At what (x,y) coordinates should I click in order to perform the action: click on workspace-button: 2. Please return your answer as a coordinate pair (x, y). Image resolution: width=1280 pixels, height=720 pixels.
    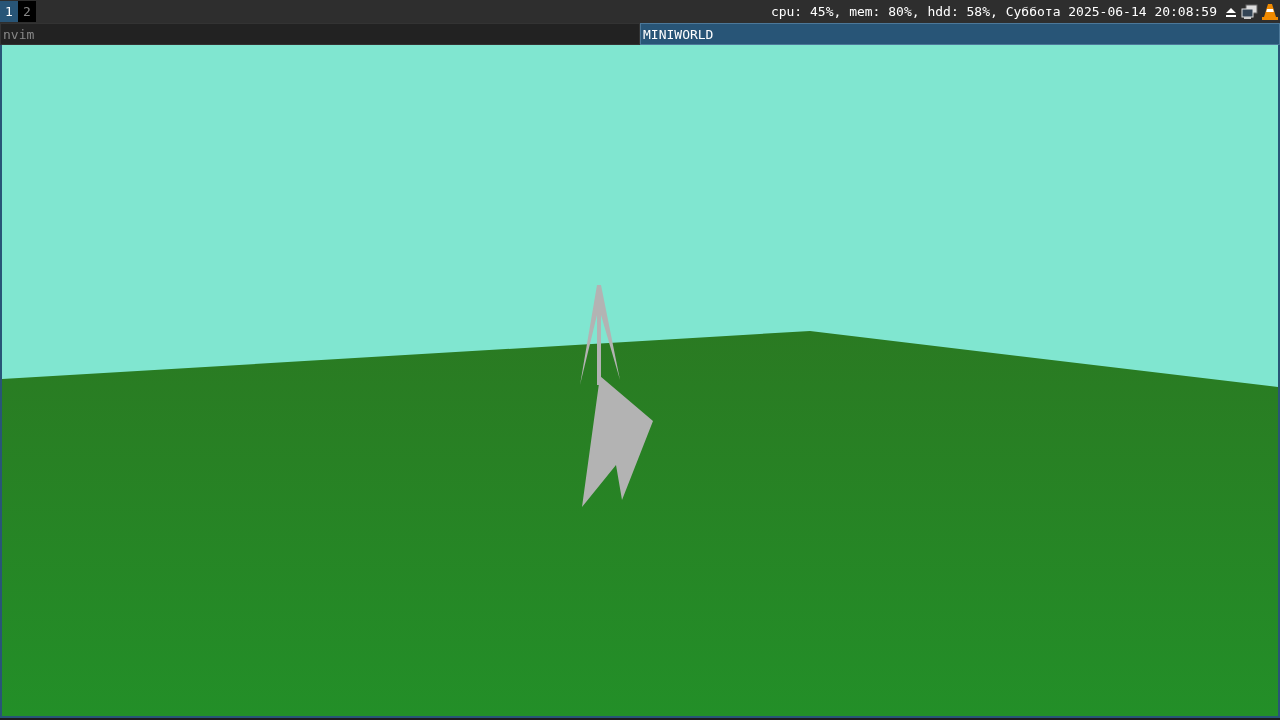
    Looking at the image, I should click on (27, 11).